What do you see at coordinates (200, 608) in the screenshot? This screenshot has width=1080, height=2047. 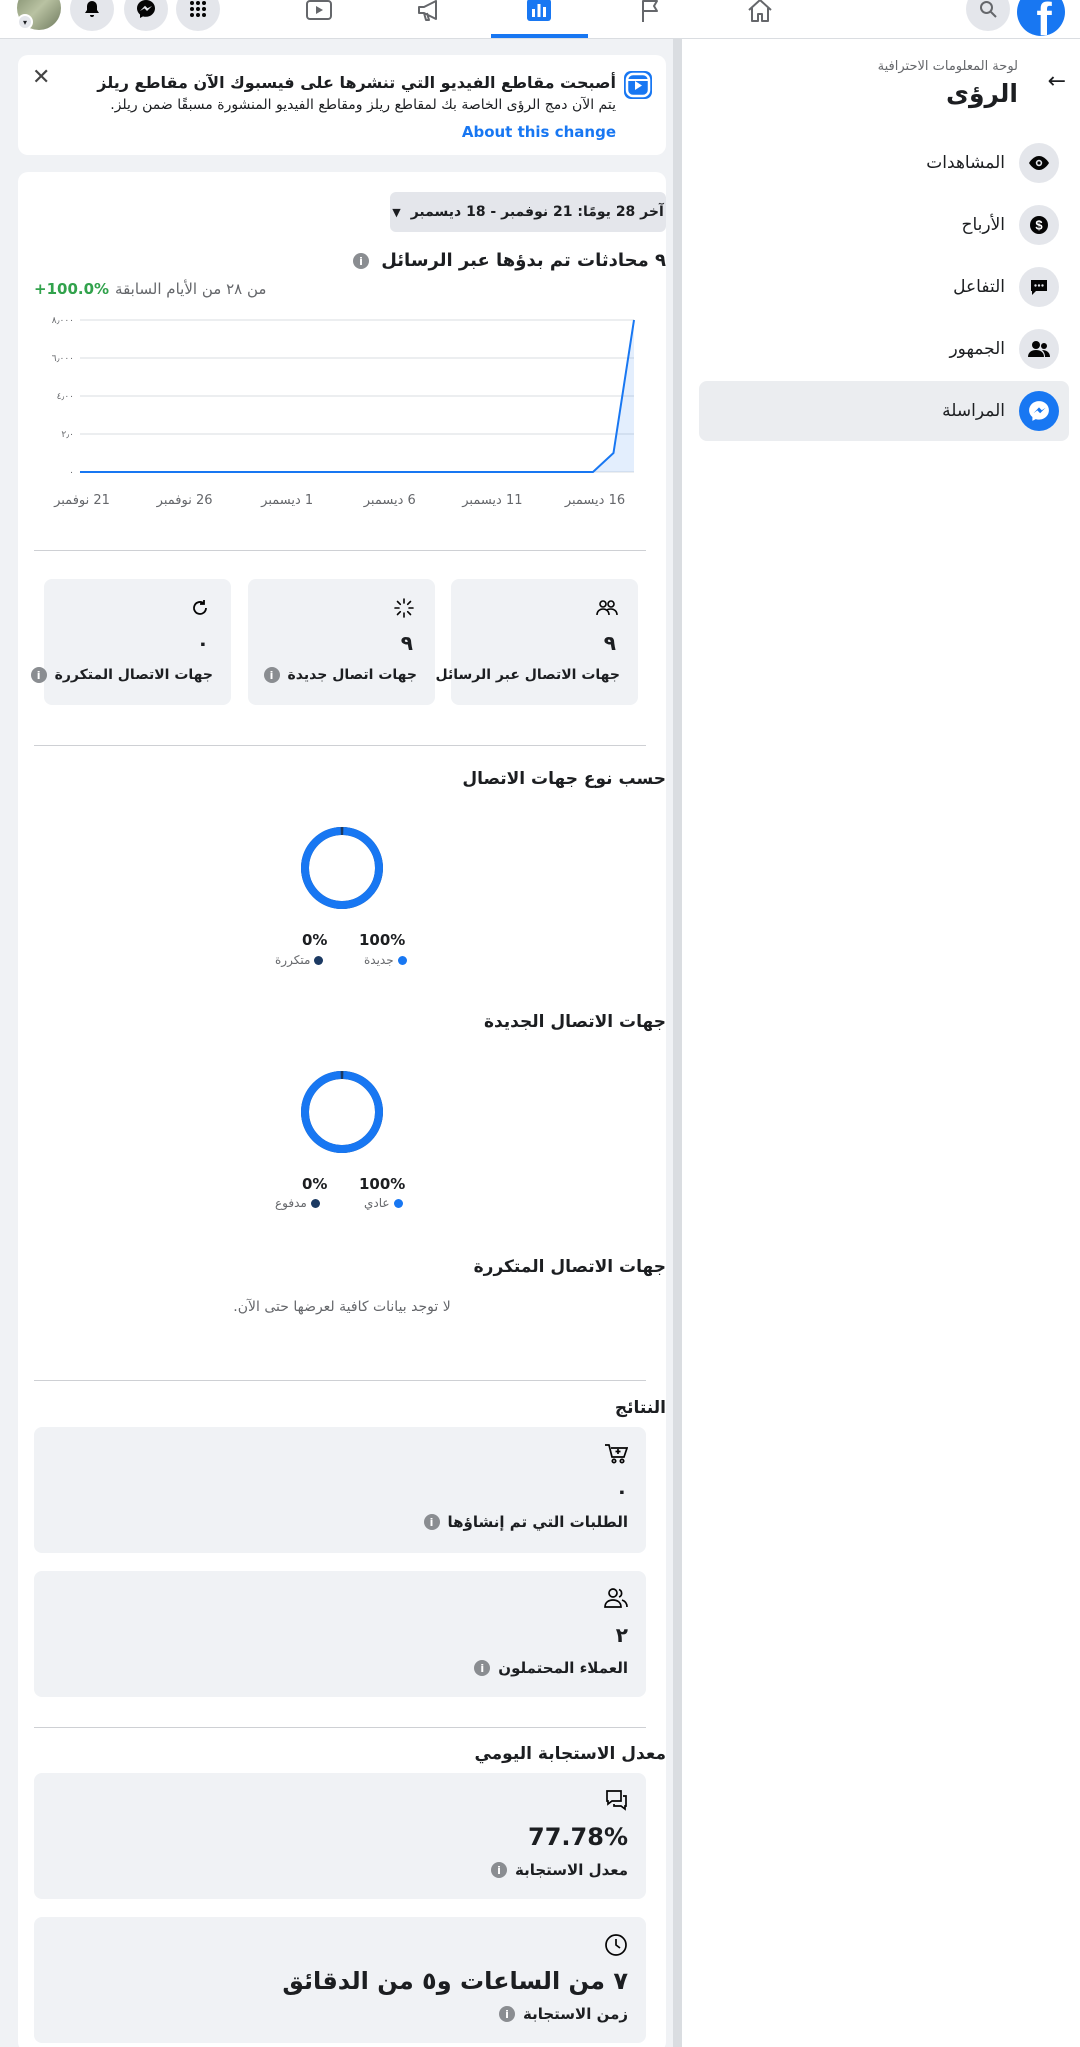 I see `refresh-icon` at bounding box center [200, 608].